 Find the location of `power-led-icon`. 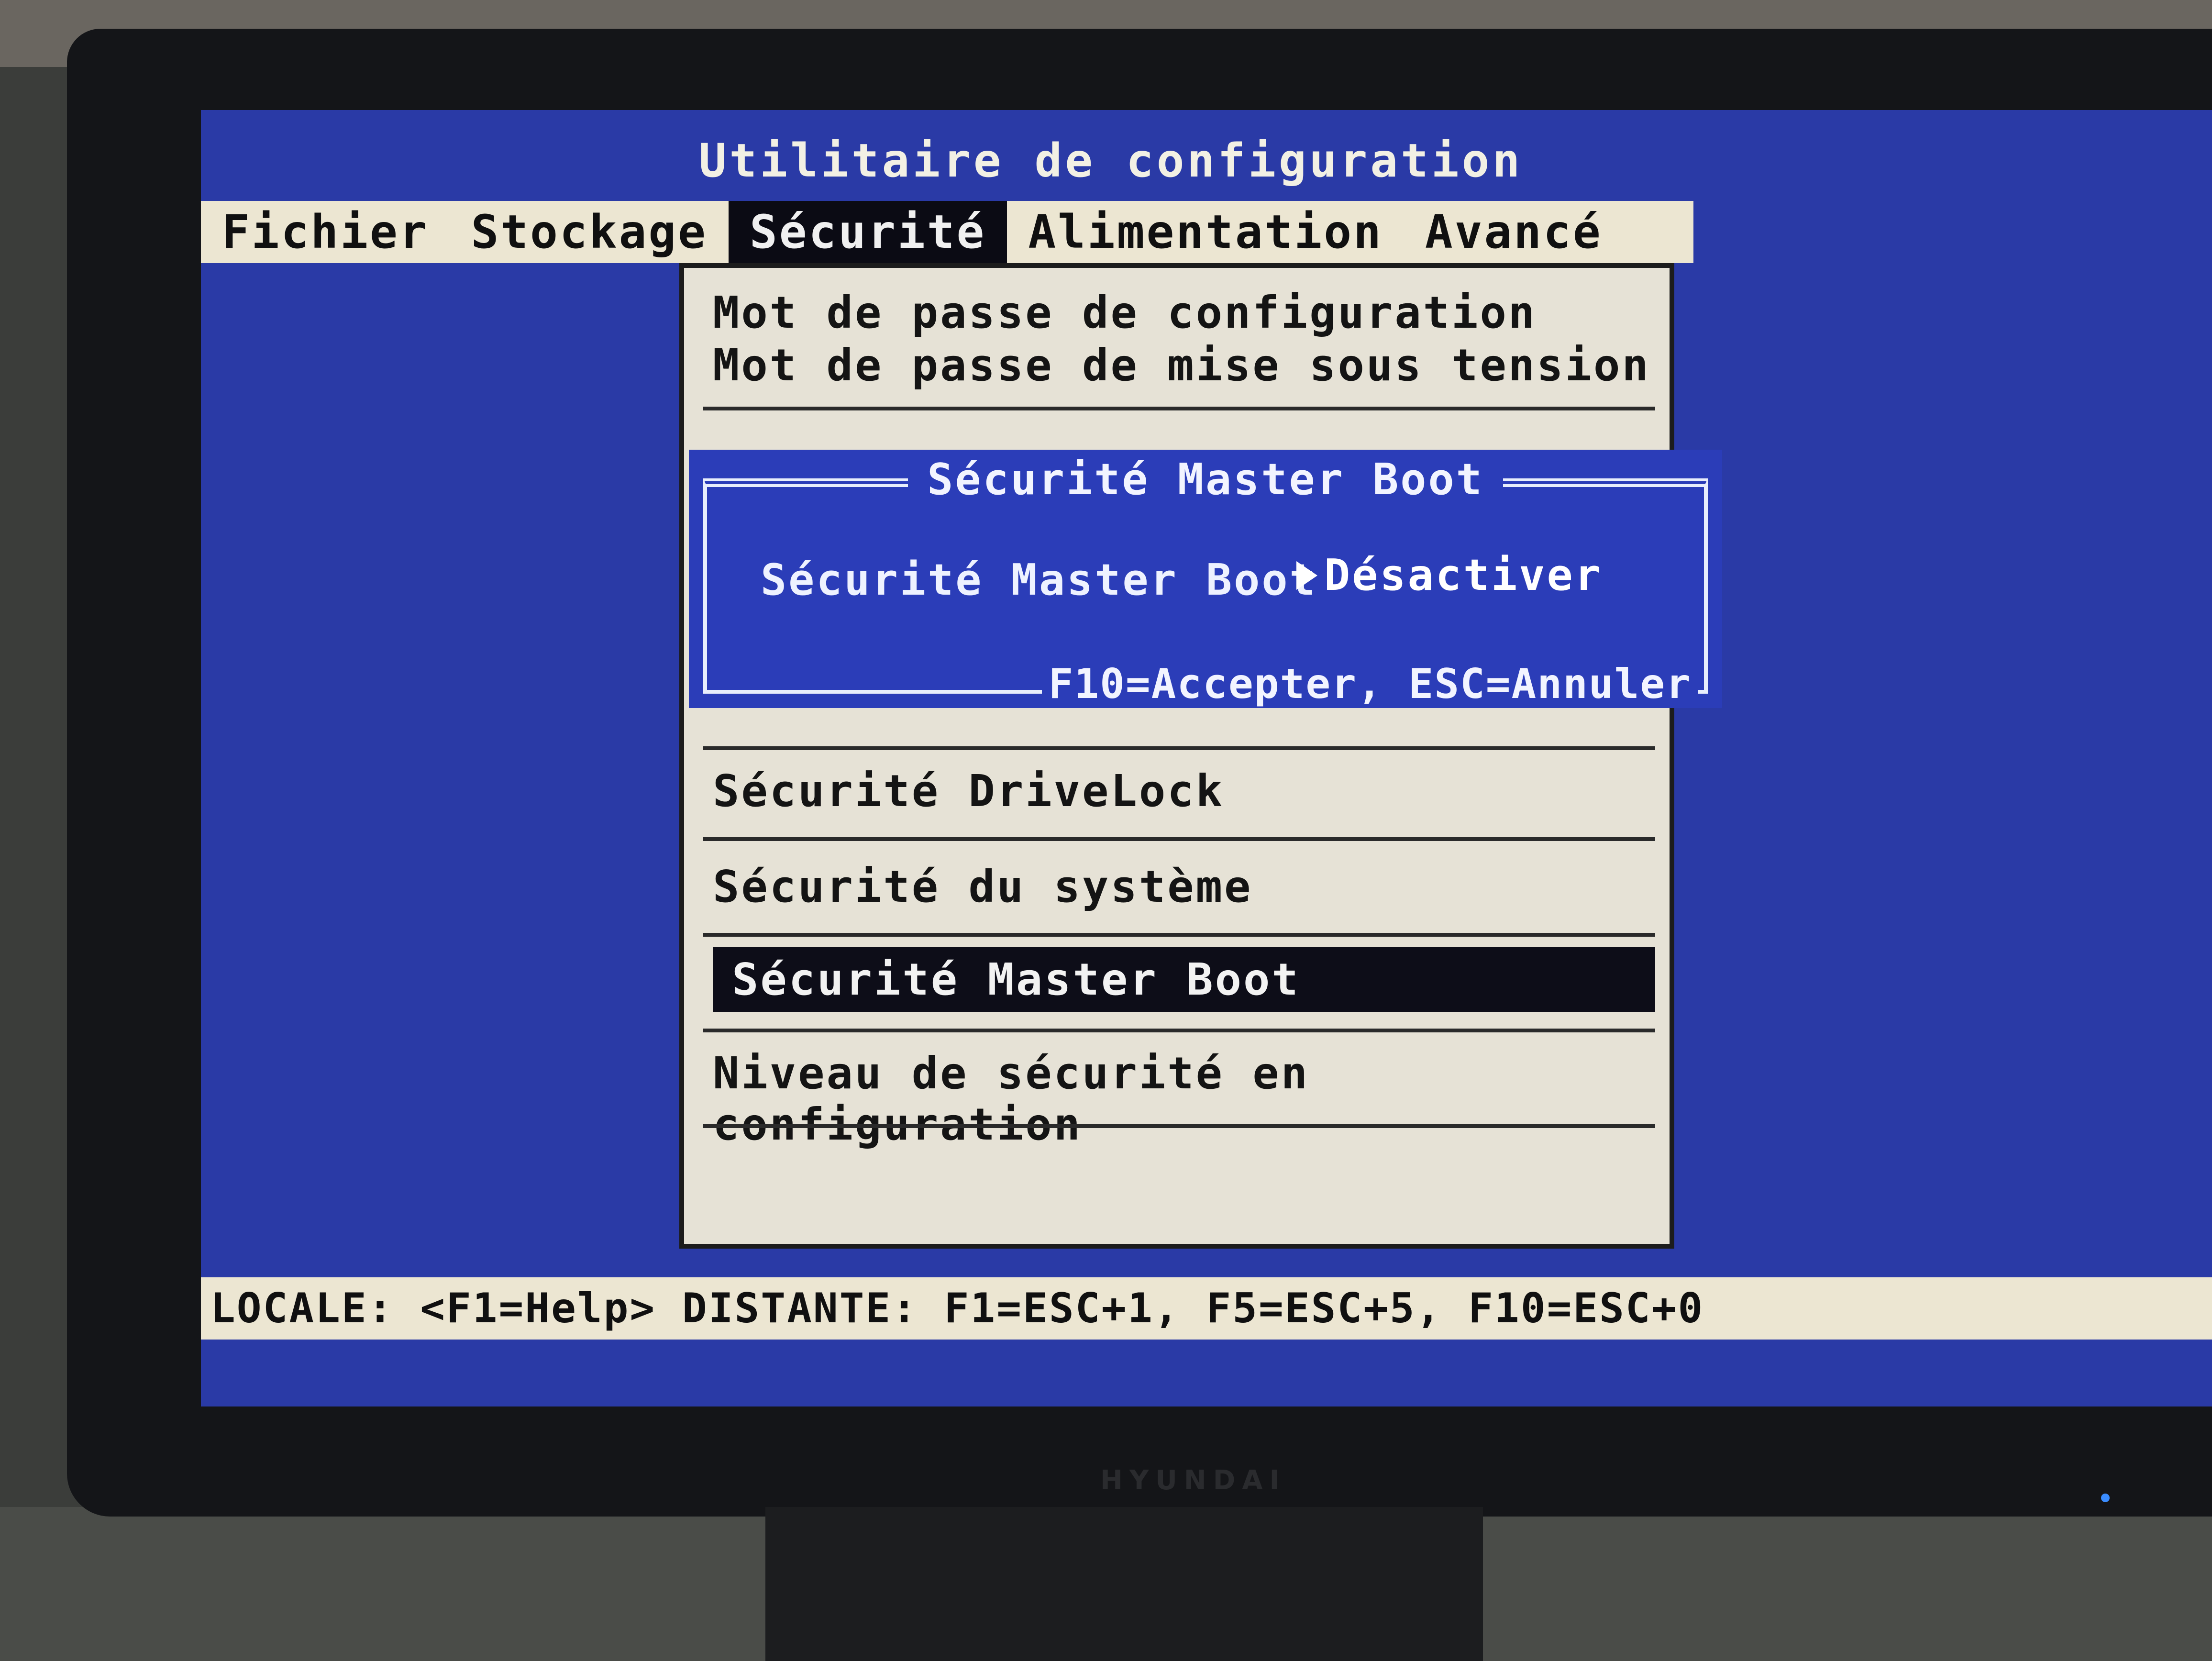

power-led-icon is located at coordinates (2105, 1498).